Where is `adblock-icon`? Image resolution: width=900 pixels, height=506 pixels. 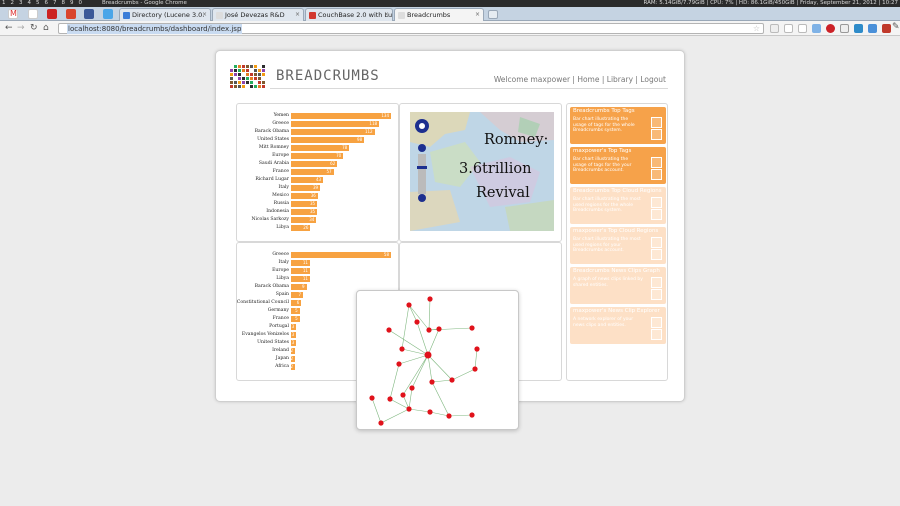
adblock-icon is located at coordinates (886, 28).